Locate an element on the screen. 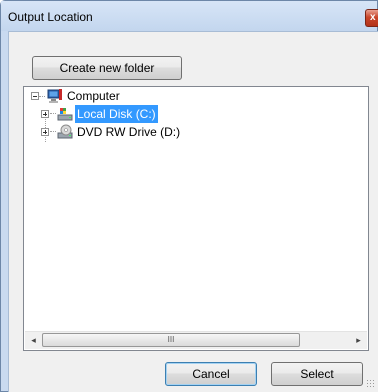 Image resolution: width=378 pixels, height=392 pixels. tree-item-label: Local Disk (C:) is located at coordinates (116, 114).